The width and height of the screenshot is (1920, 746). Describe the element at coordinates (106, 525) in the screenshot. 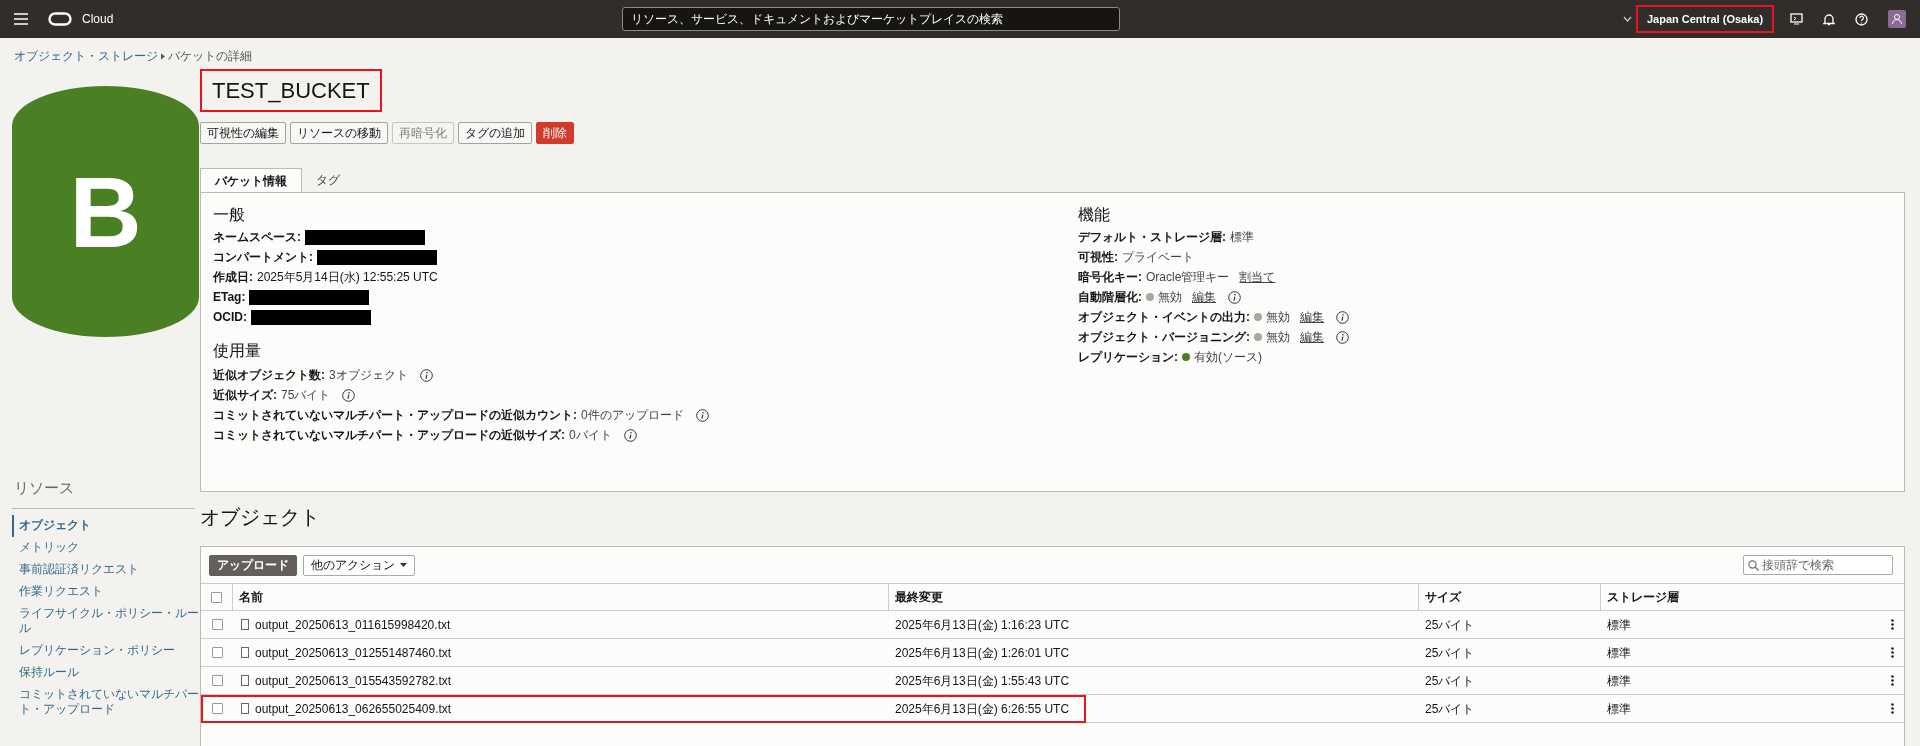

I see `sidebar-item: オブジェクト` at that location.